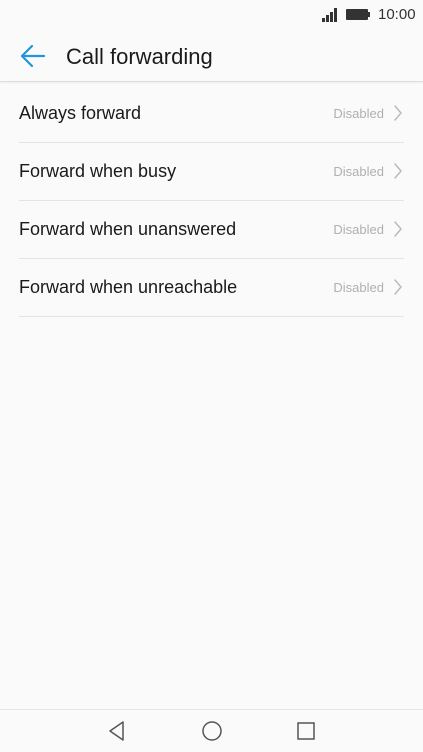  I want to click on list-item-always-forward: Always forward Disabled, so click(211, 114).